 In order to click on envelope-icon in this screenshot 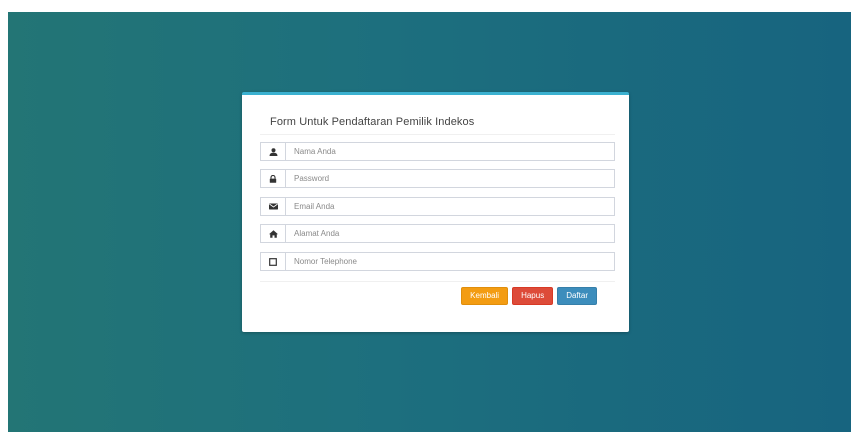, I will do `click(272, 206)`.